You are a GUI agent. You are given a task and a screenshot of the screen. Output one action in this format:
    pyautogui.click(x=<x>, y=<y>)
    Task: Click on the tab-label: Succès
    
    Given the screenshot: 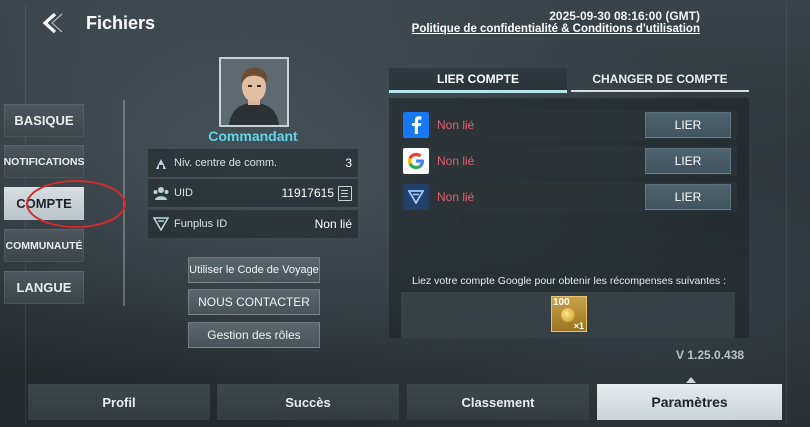 What is the action you would take?
    pyautogui.click(x=308, y=402)
    